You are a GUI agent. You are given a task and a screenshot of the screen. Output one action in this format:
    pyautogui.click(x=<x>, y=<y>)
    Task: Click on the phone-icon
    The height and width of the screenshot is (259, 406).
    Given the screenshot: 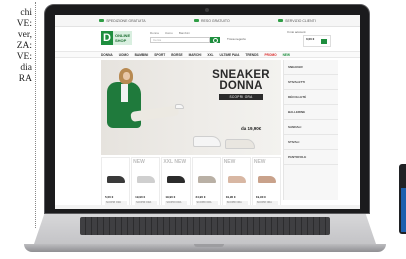 What is the action you would take?
    pyautogui.click(x=281, y=20)
    